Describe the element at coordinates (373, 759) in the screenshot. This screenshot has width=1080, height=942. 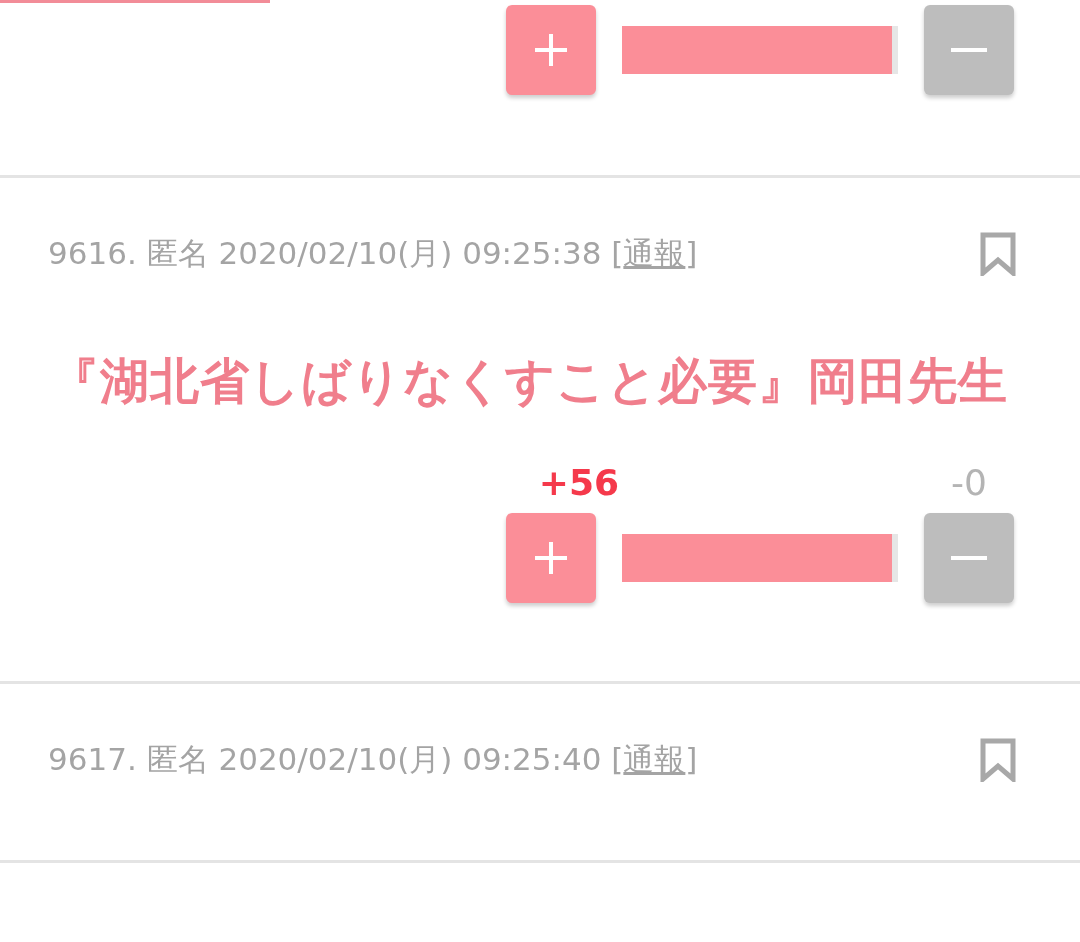
I see `post-meta: 9617. 匿名 2020/02/10(月) 09:25:40 [通報]` at that location.